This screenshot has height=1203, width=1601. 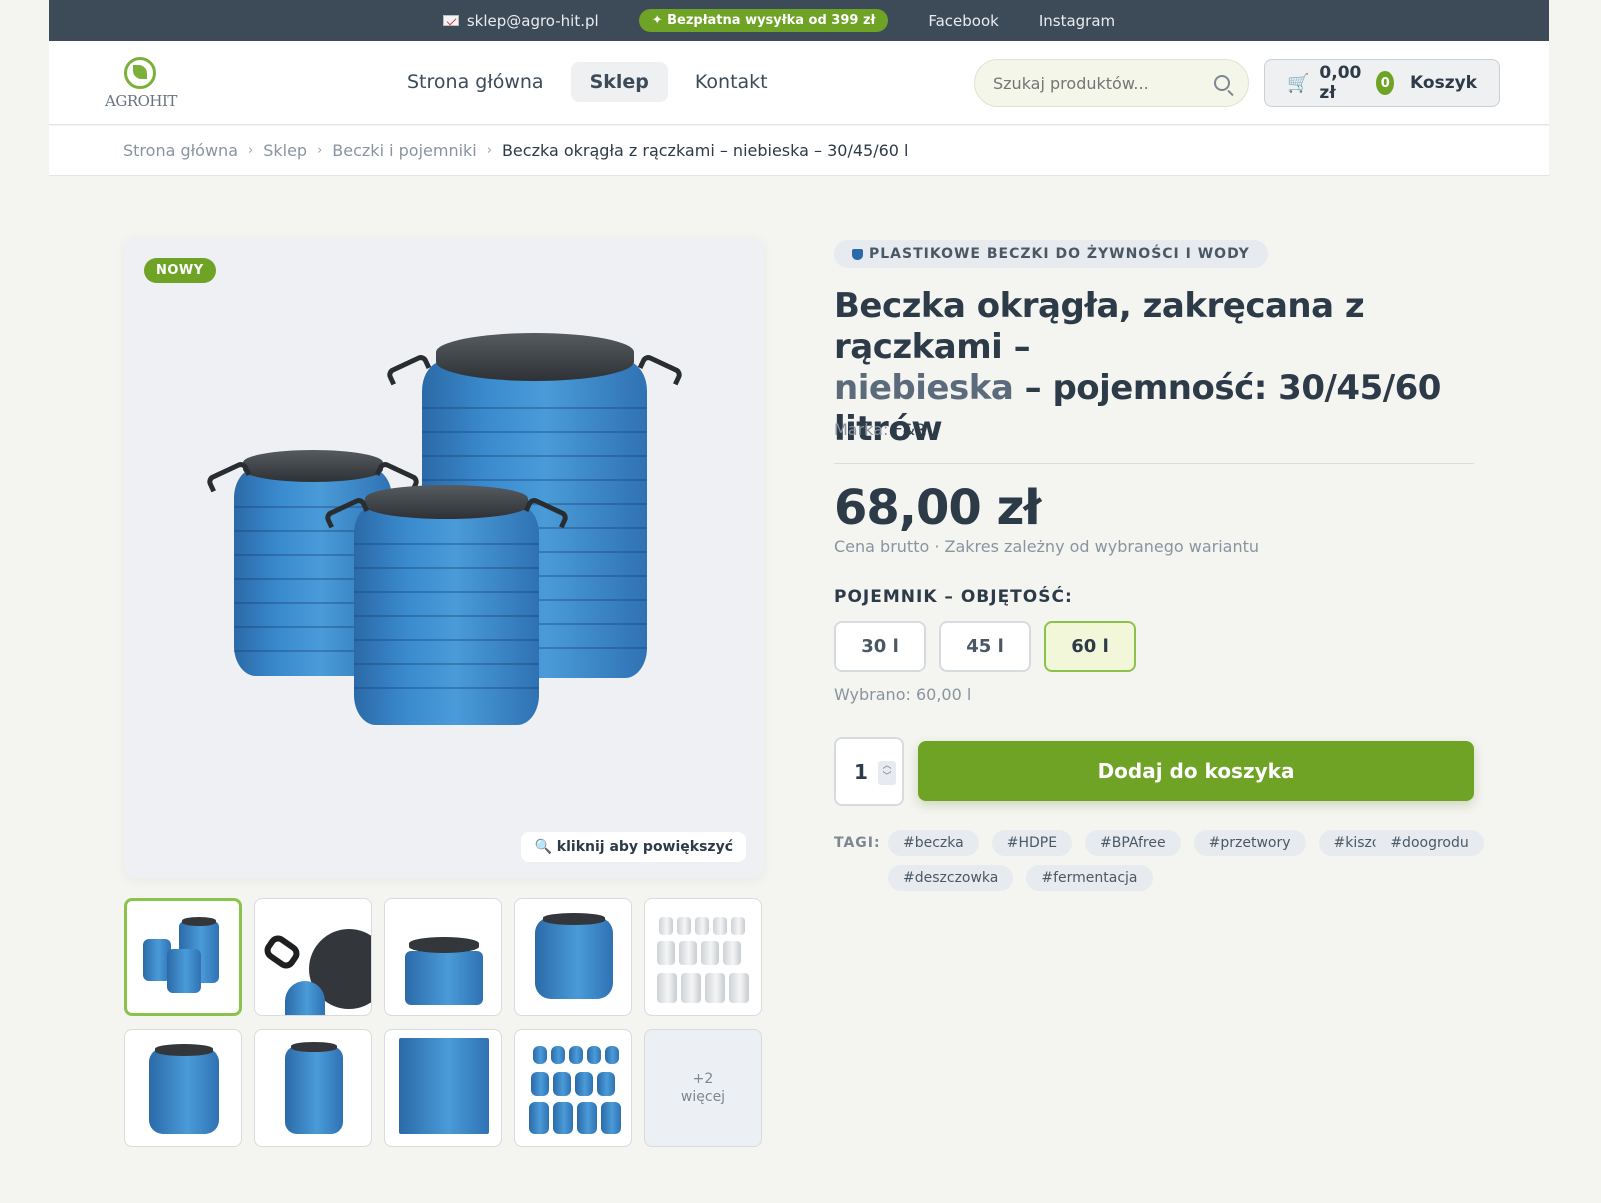 I want to click on variant-selector: 30 l 45 l 60 l, so click(x=985, y=646).